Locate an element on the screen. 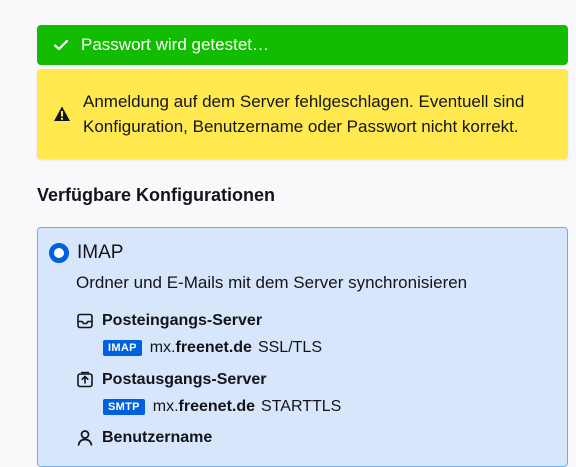 The width and height of the screenshot is (576, 467). warning-icon is located at coordinates (62, 114).